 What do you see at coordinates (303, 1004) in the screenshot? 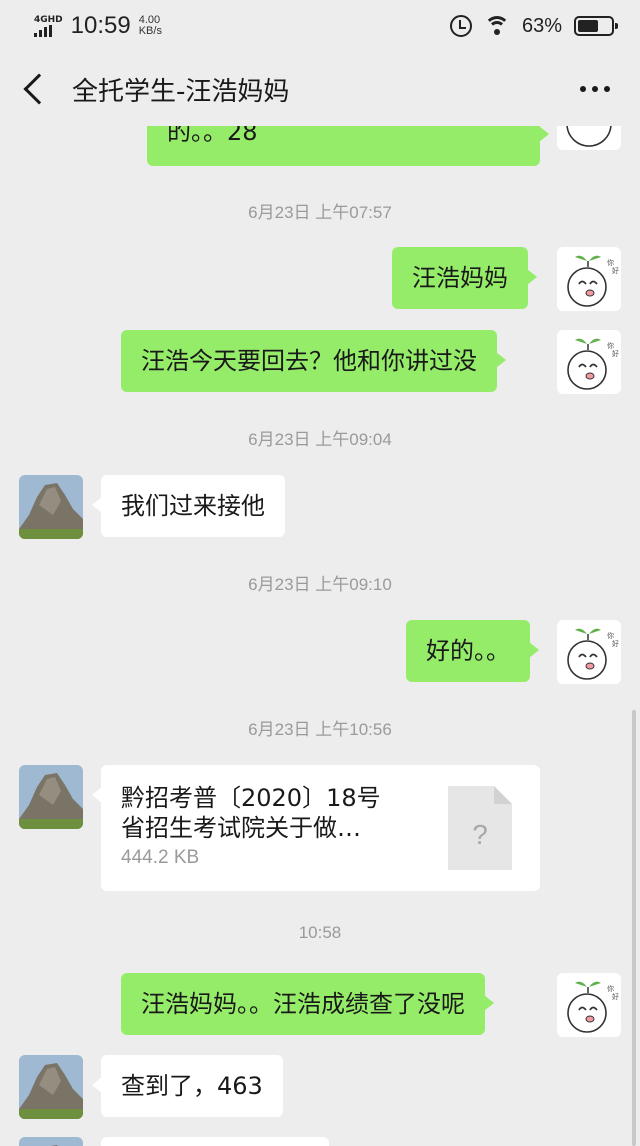
I see `message-text: 汪浩妈妈。。汪浩成绩查了没呢` at bounding box center [303, 1004].